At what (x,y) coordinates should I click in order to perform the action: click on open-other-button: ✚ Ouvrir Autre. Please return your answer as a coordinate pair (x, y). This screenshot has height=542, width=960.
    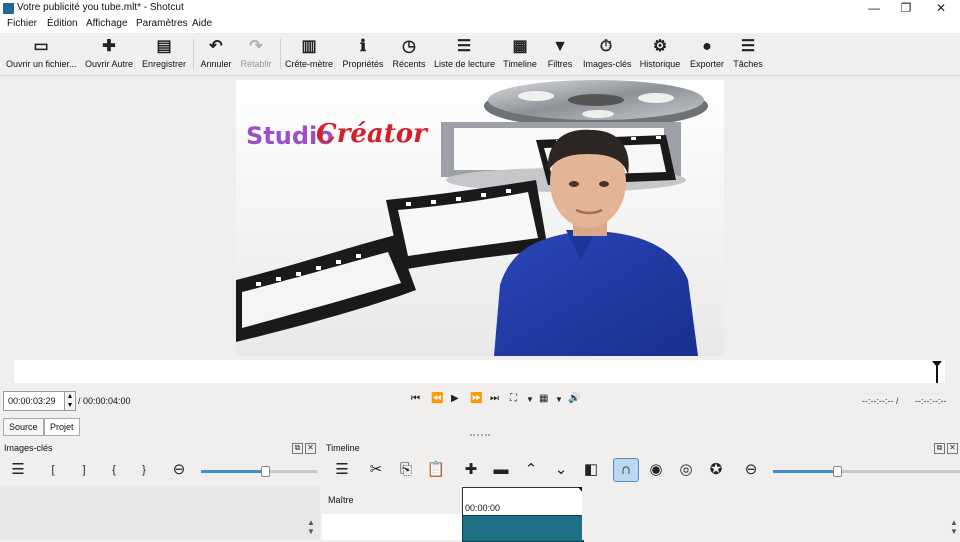
    Looking at the image, I should click on (109, 53).